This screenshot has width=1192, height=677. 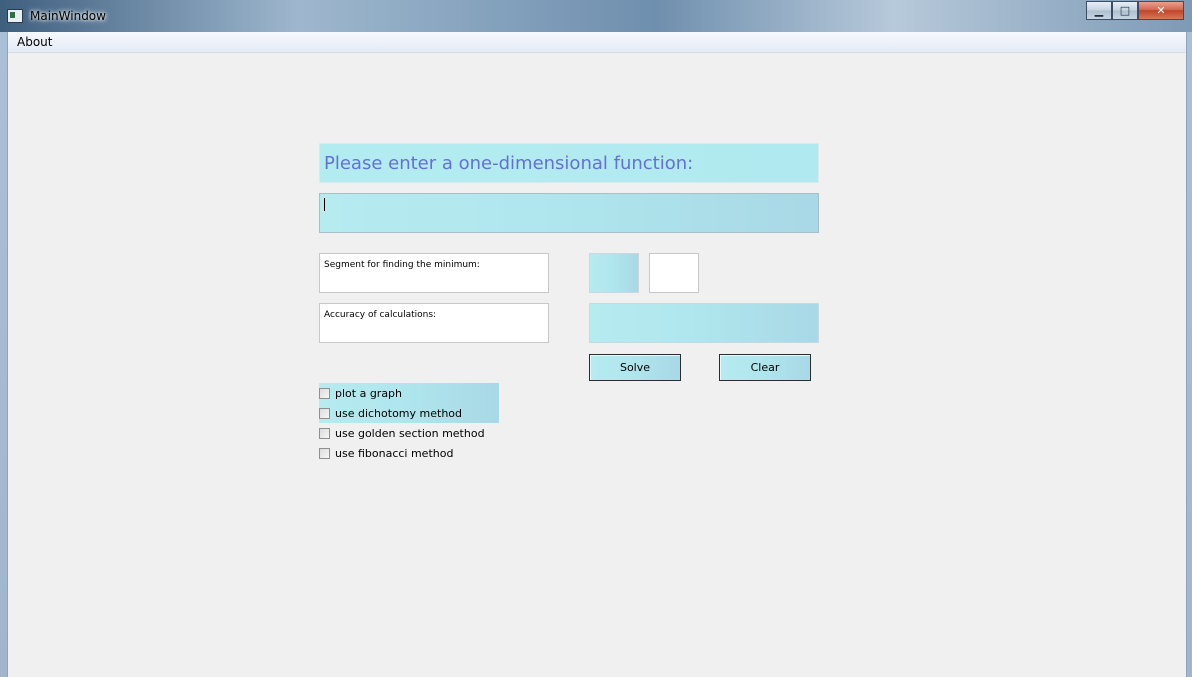 What do you see at coordinates (34, 42) in the screenshot?
I see `menu-item-about: About` at bounding box center [34, 42].